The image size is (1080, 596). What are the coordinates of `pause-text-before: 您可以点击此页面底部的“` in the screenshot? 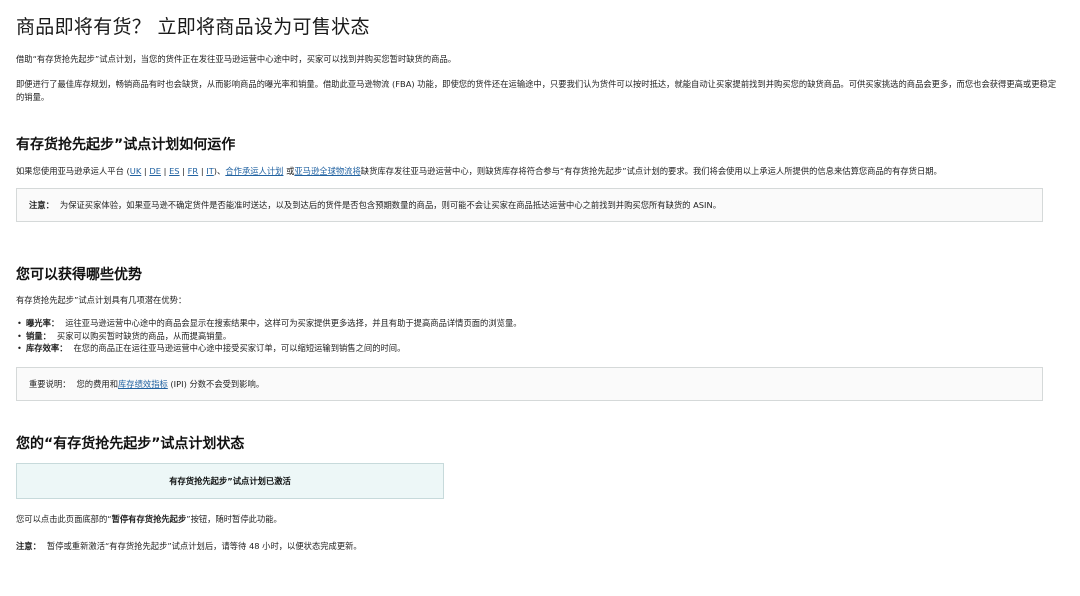 It's located at (64, 518).